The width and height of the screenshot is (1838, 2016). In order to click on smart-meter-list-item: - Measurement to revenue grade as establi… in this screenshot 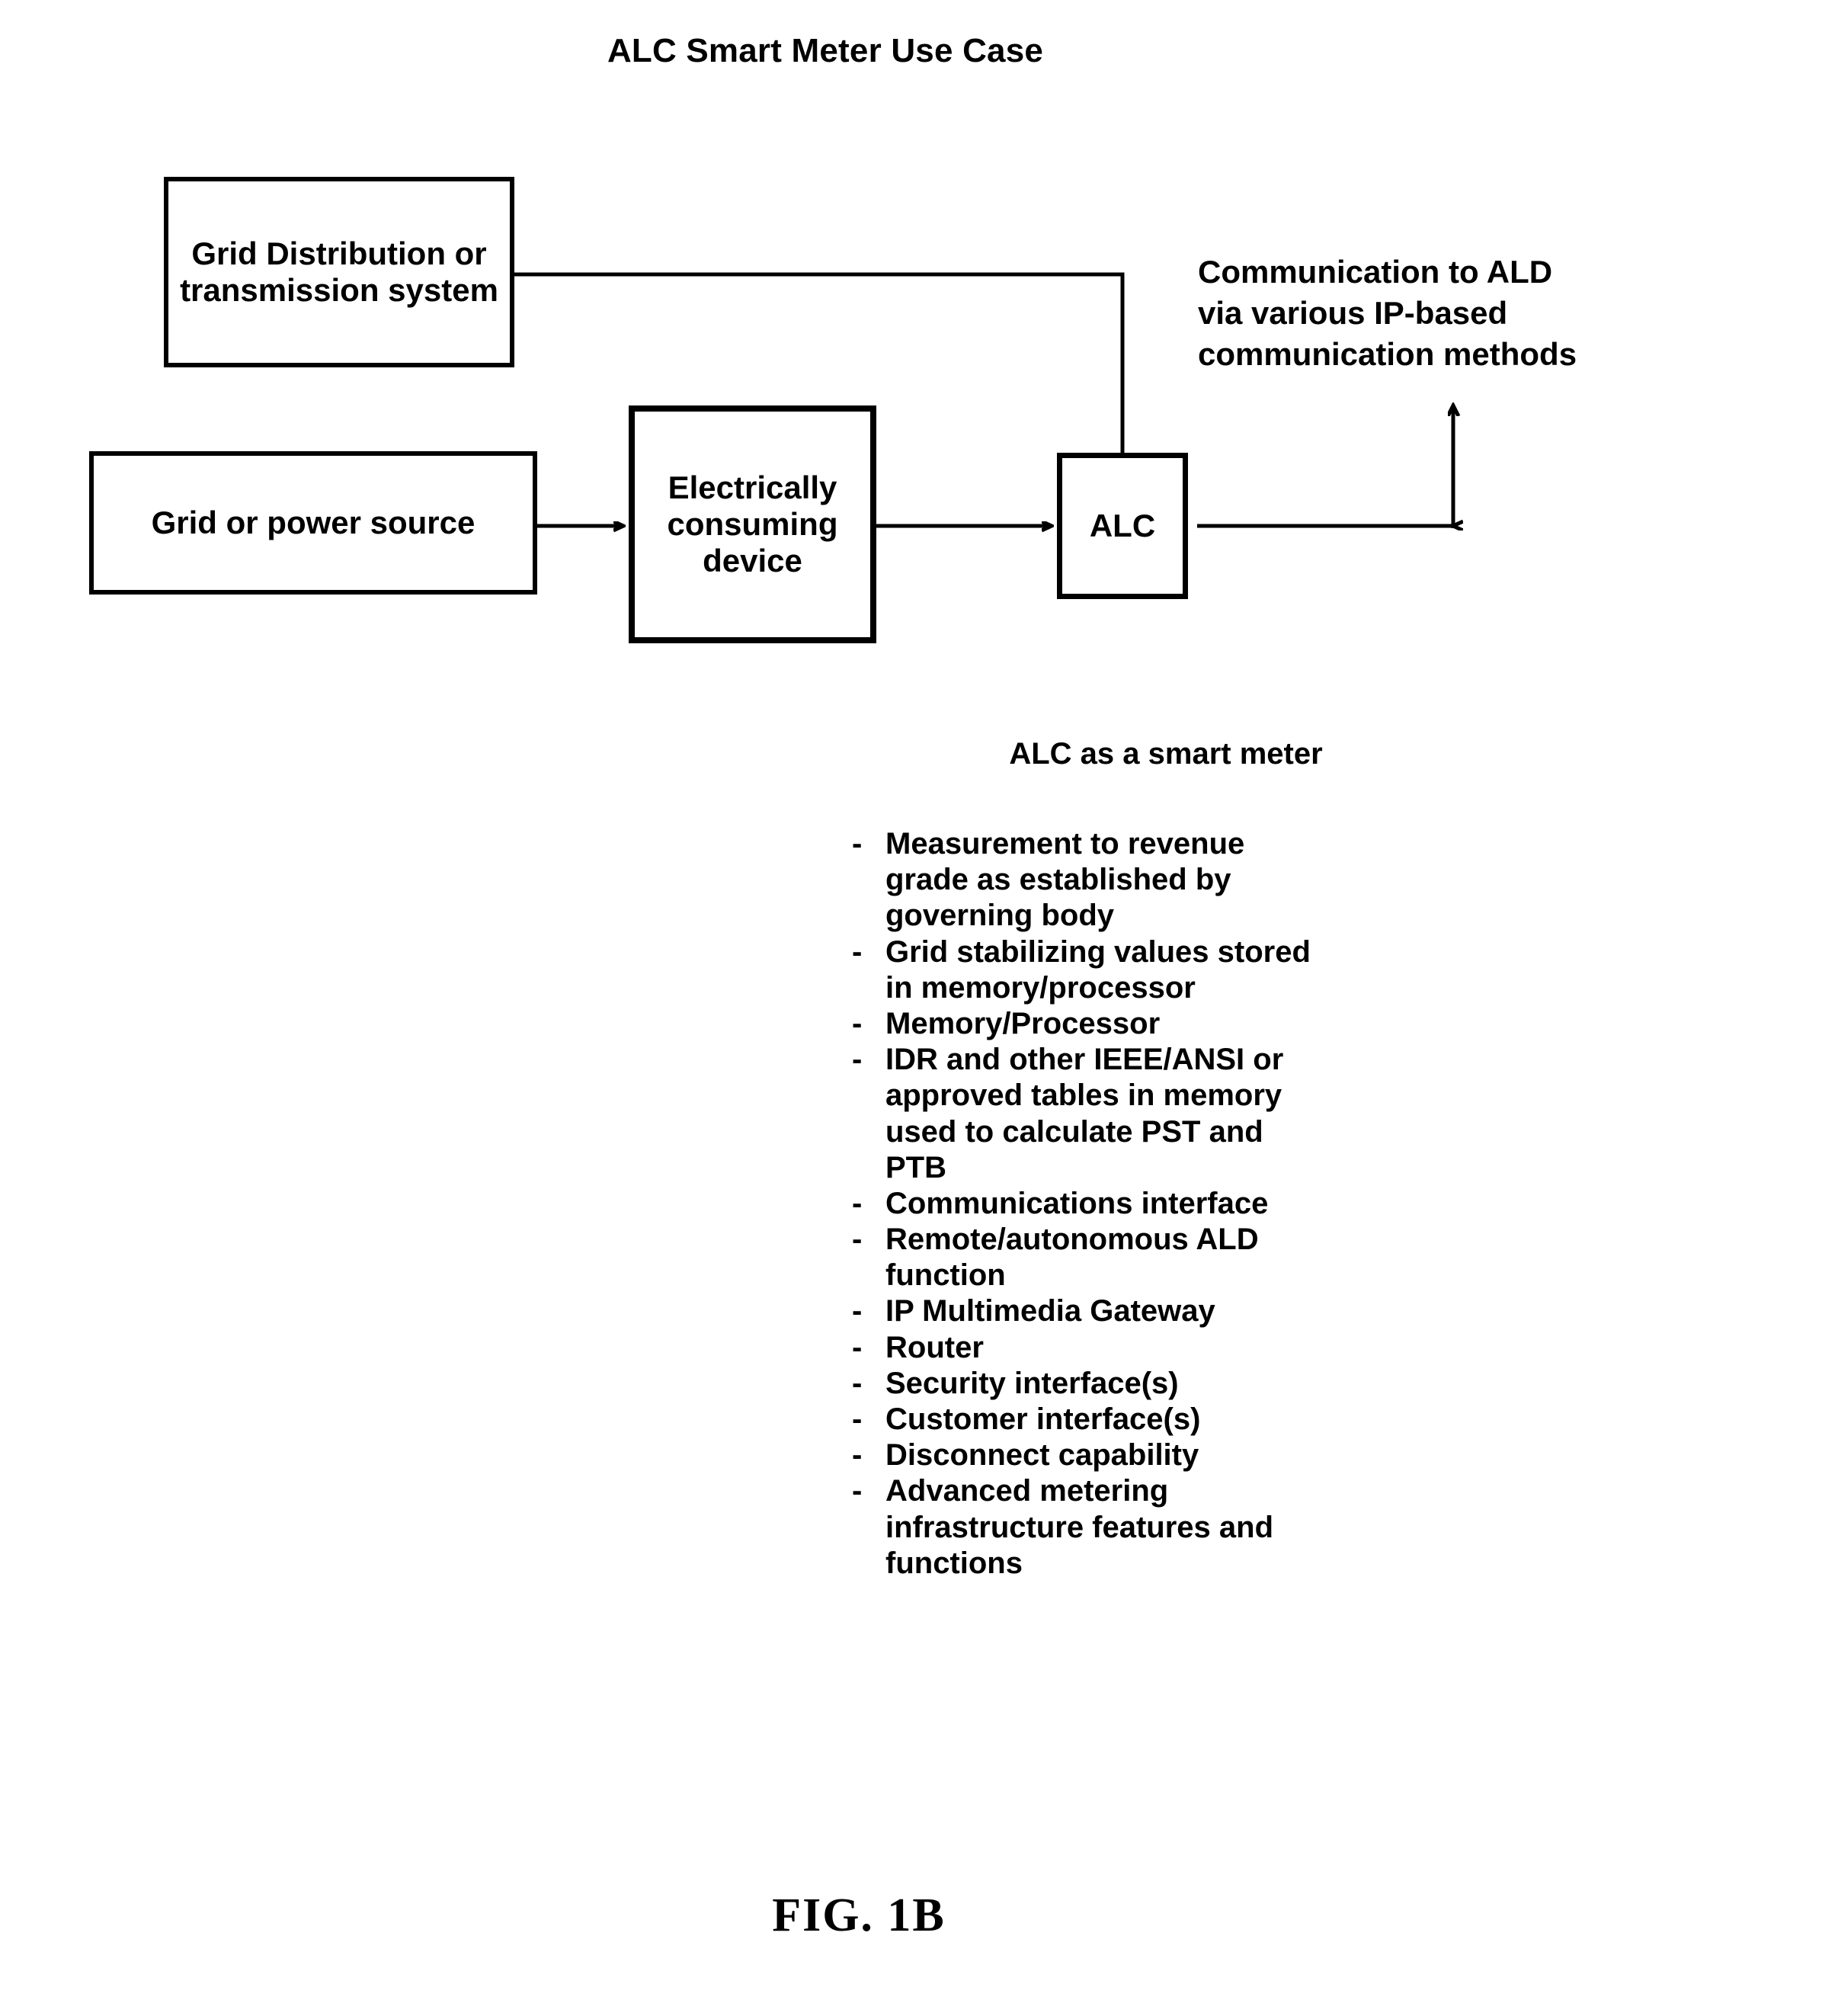, I will do `click(1149, 880)`.